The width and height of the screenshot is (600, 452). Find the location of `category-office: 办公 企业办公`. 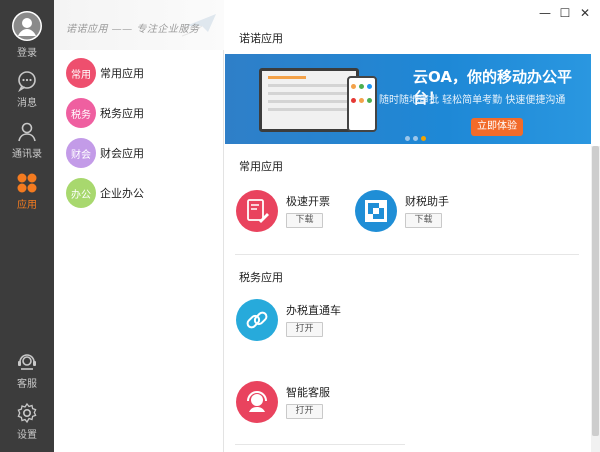

category-office: 办公 企业办公 is located at coordinates (105, 193).